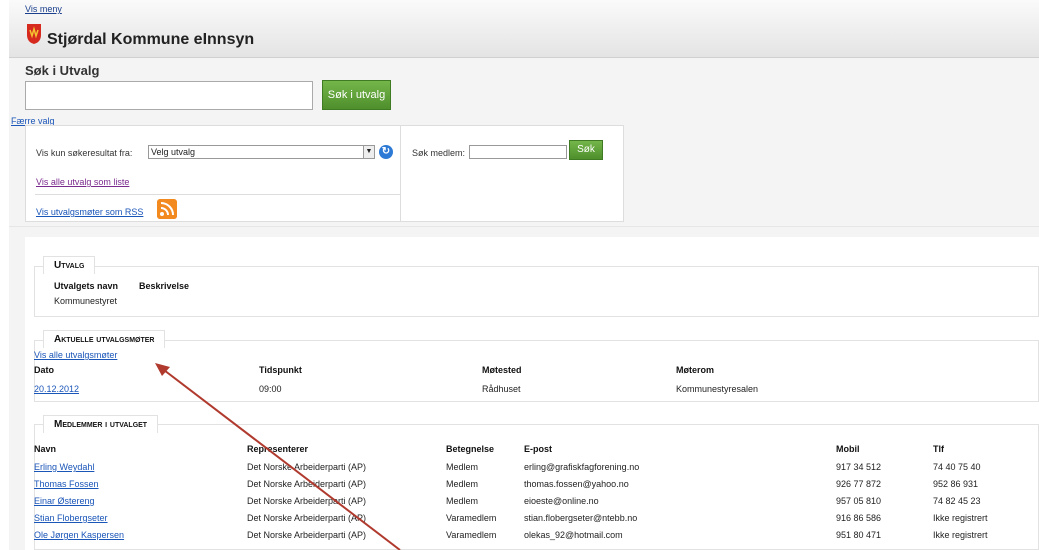 This screenshot has width=1039, height=550. Describe the element at coordinates (439, 153) in the screenshot. I see `member-search-label: Søk medlem:` at that location.